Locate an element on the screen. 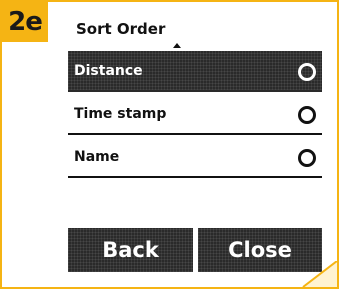 Image resolution: width=339 pixels, height=289 pixels. list-item-label: Name is located at coordinates (97, 157).